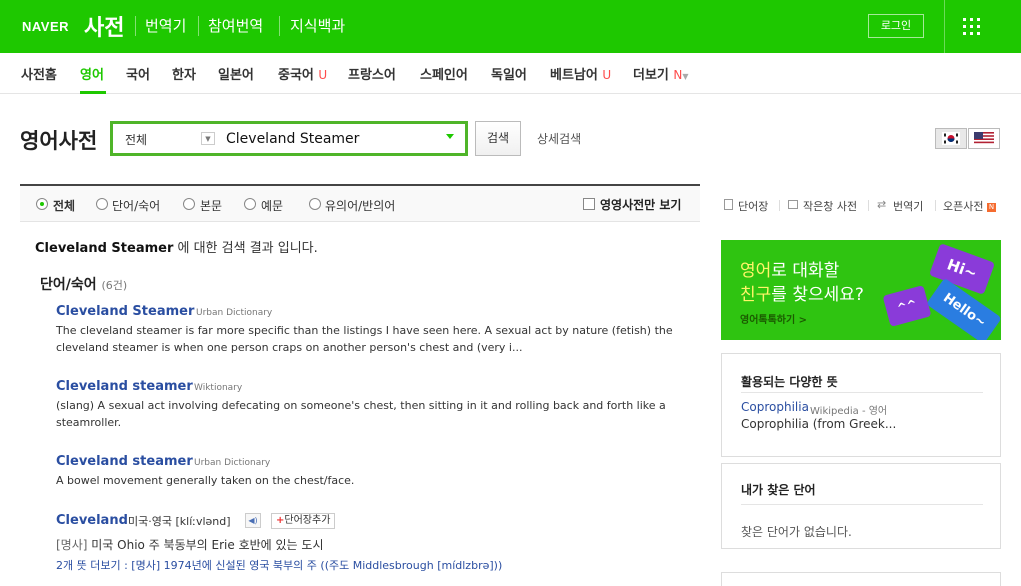 The image size is (1021, 586). I want to click on radio-synonyms, so click(315, 204).